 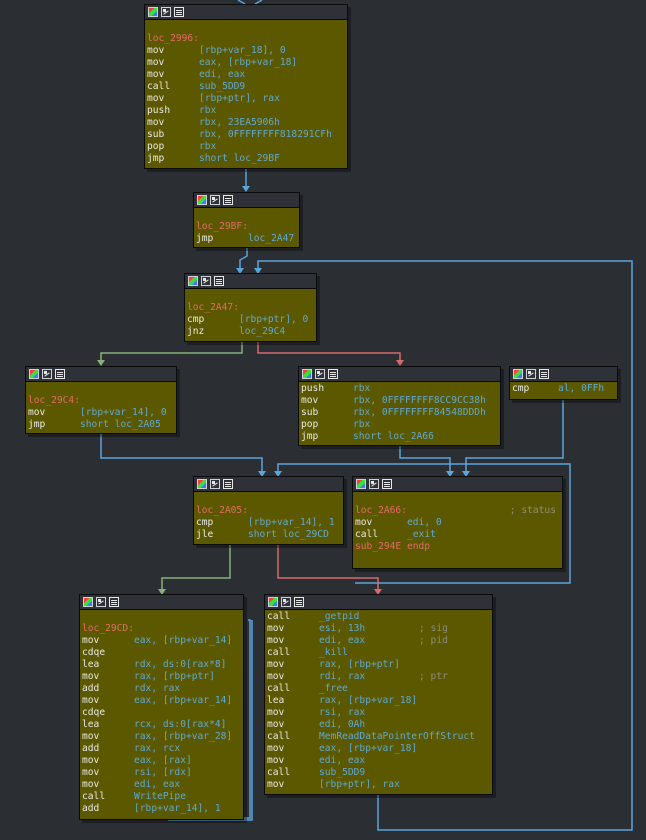 What do you see at coordinates (161, 749) in the screenshot?
I see `asm-line: add rax, rcx` at bounding box center [161, 749].